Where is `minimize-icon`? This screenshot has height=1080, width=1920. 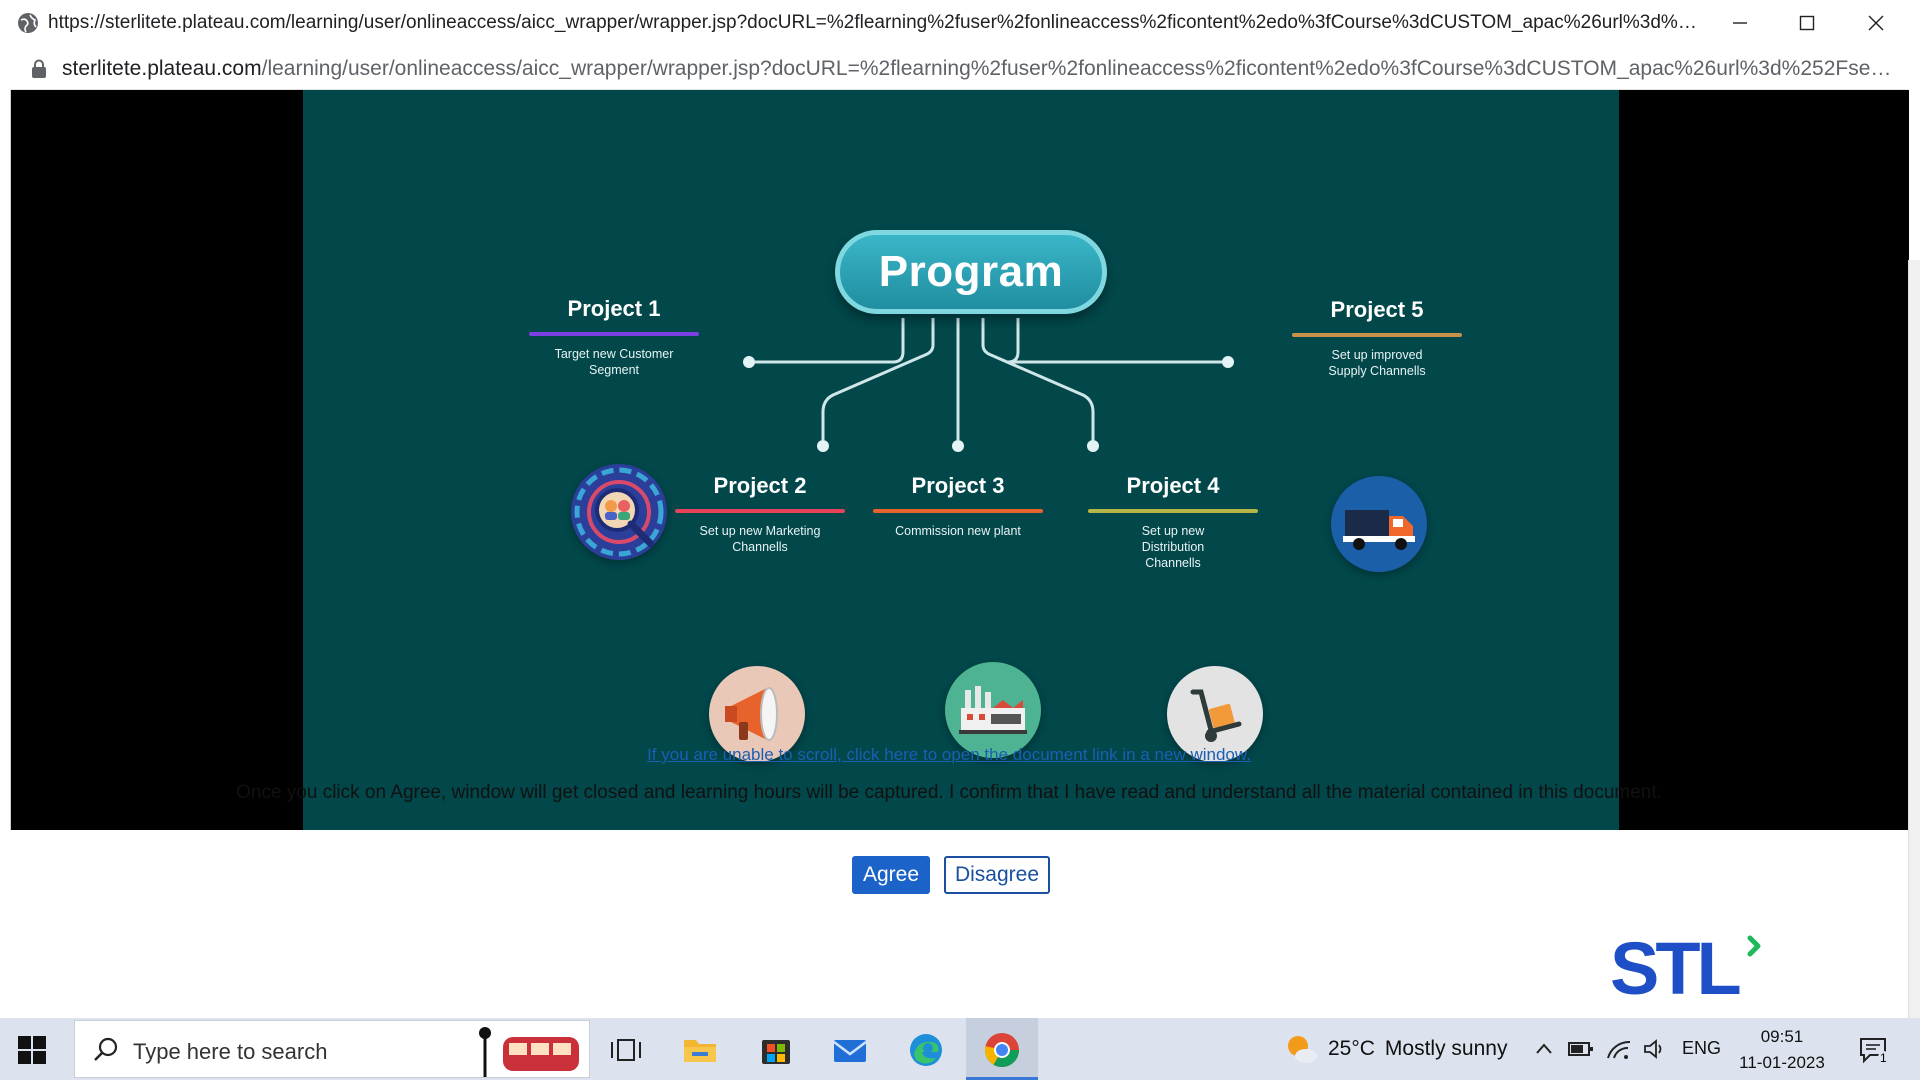 minimize-icon is located at coordinates (1740, 23).